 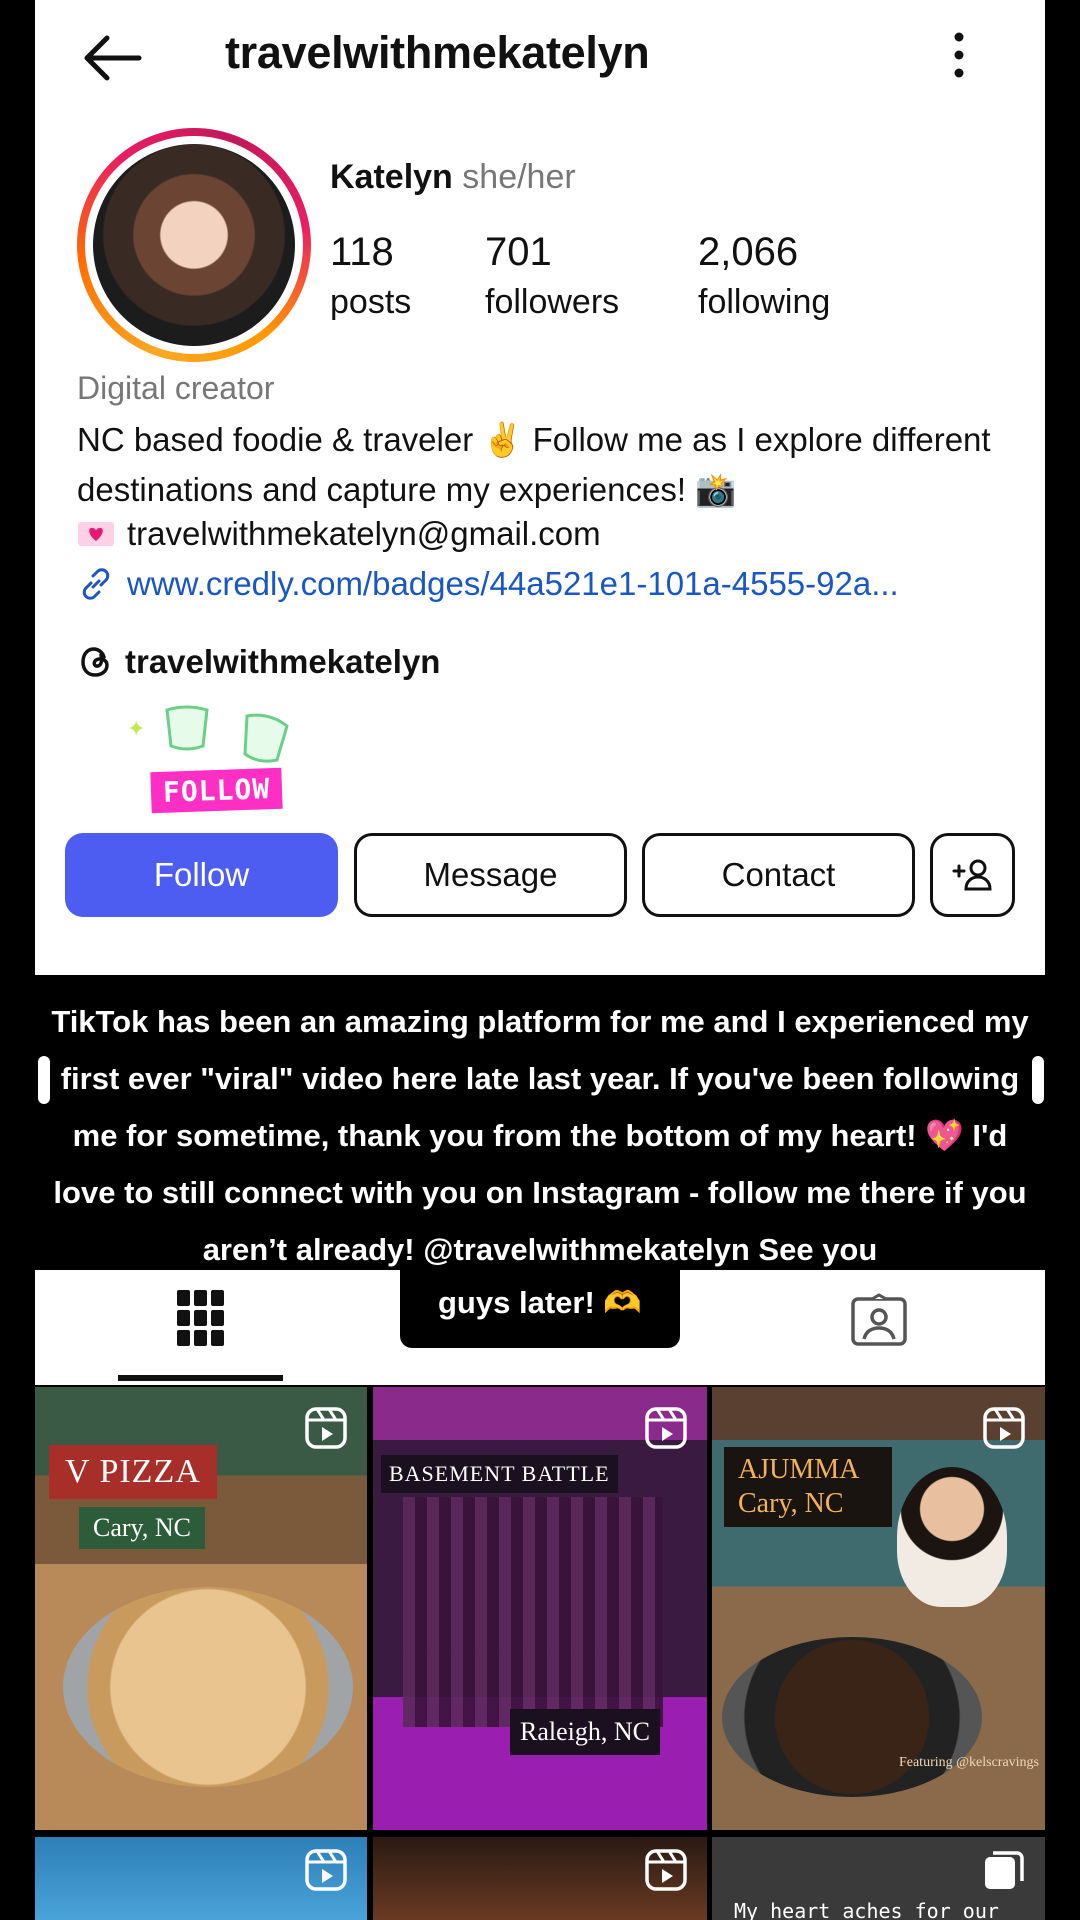 What do you see at coordinates (201, 1318) in the screenshot?
I see `grid-icon` at bounding box center [201, 1318].